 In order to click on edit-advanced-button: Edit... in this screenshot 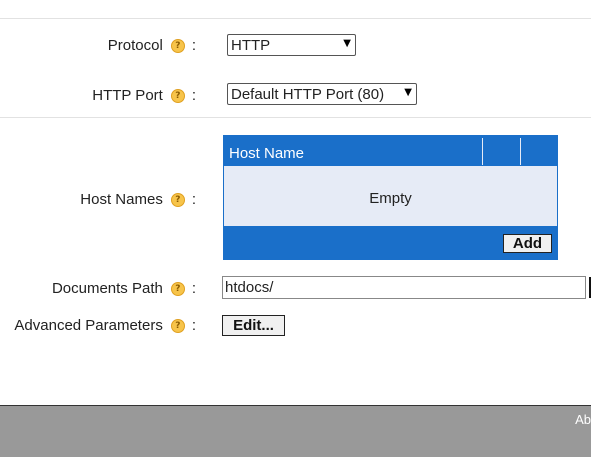, I will do `click(253, 325)`.